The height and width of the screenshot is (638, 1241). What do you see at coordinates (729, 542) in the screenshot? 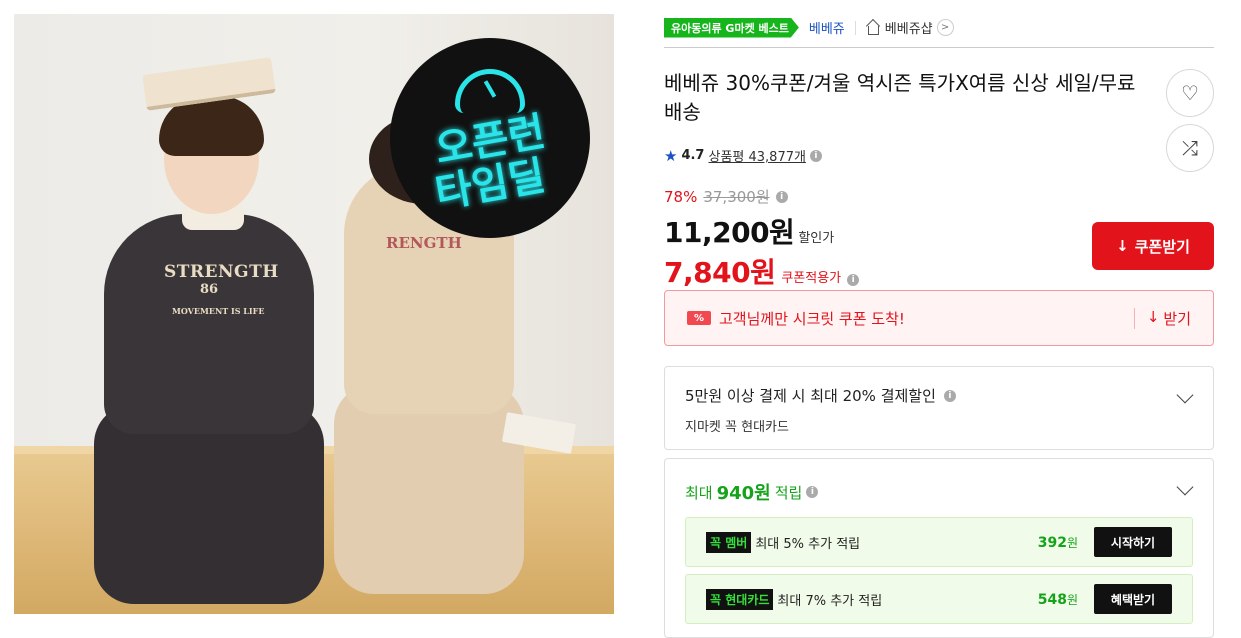
I see `kkok-badge: 꼭 멤버` at bounding box center [729, 542].